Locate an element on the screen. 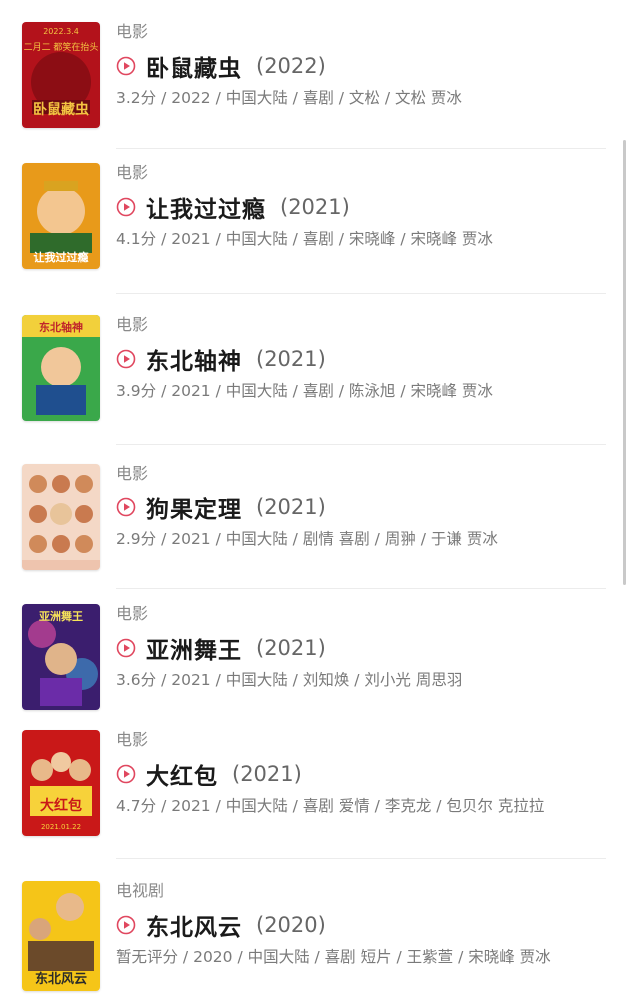 Image resolution: width=630 pixels, height=1000 pixels. poster-title-text: 卧鼠藏虫 is located at coordinates (61, 109).